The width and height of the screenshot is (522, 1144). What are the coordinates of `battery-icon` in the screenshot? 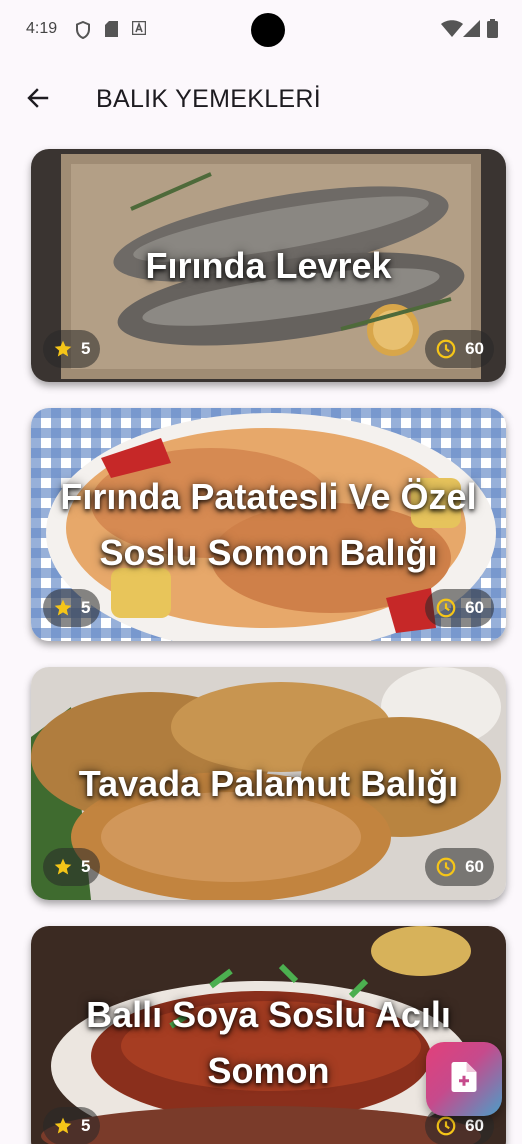 It's located at (492, 31).